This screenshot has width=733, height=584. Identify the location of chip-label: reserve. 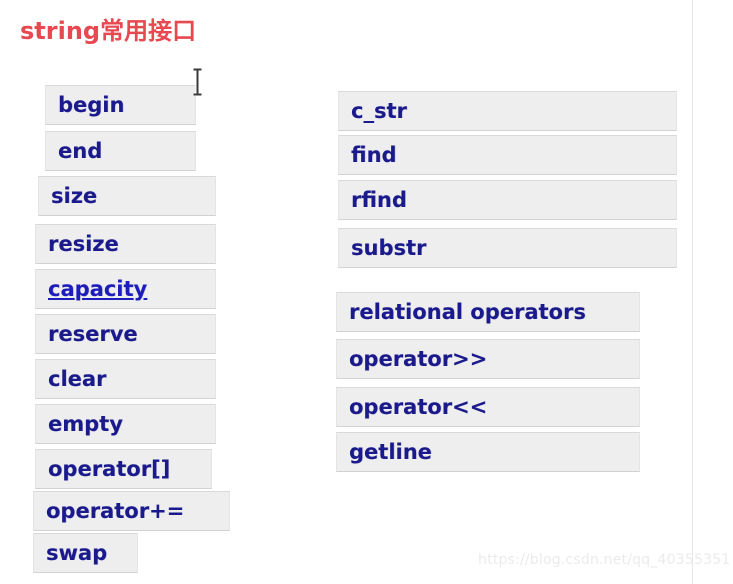
(93, 333).